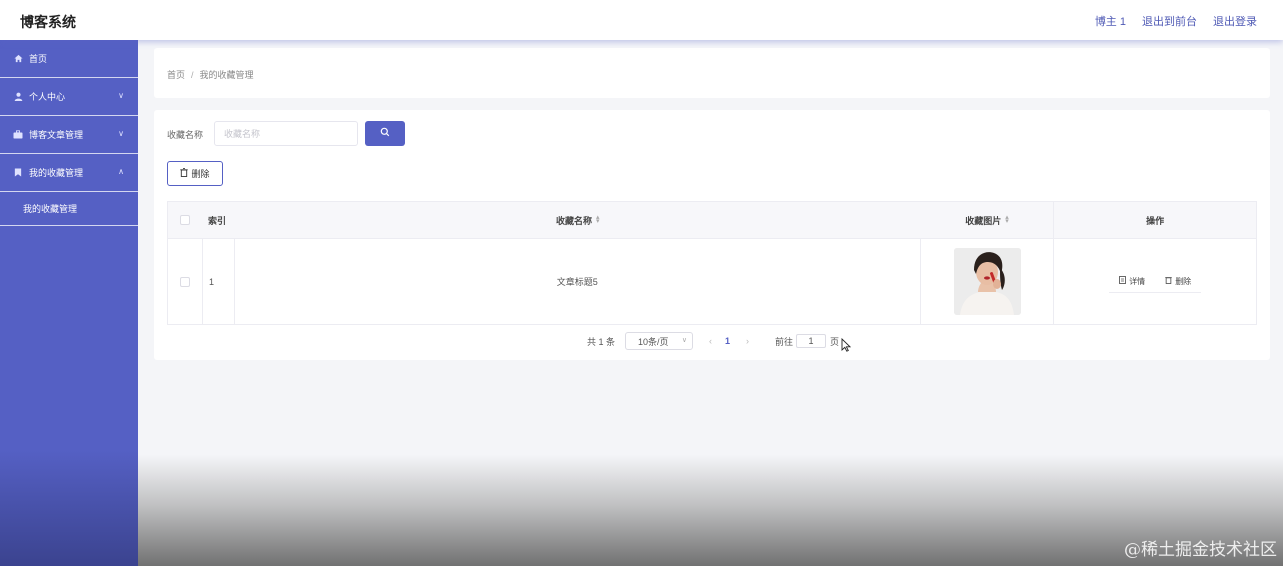 Image resolution: width=1283 pixels, height=566 pixels. What do you see at coordinates (1110, 21) in the screenshot?
I see `user-link: 博主 1` at bounding box center [1110, 21].